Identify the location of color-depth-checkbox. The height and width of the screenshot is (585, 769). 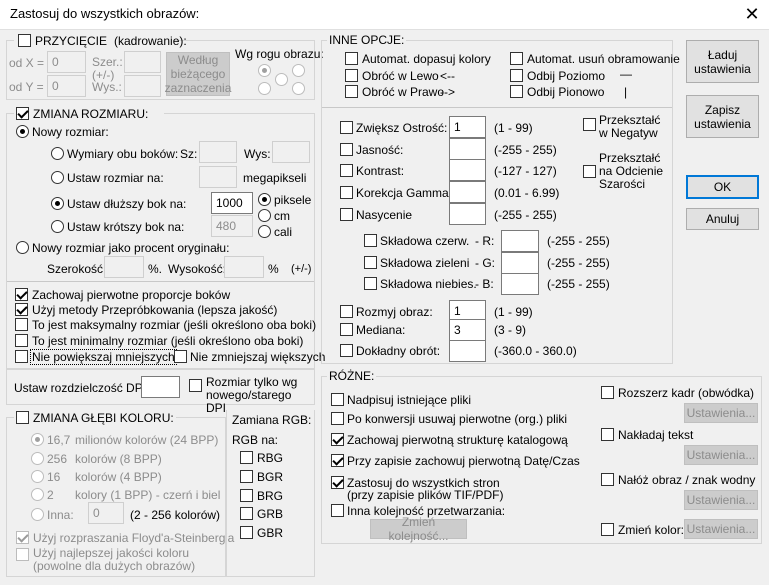
(22, 417).